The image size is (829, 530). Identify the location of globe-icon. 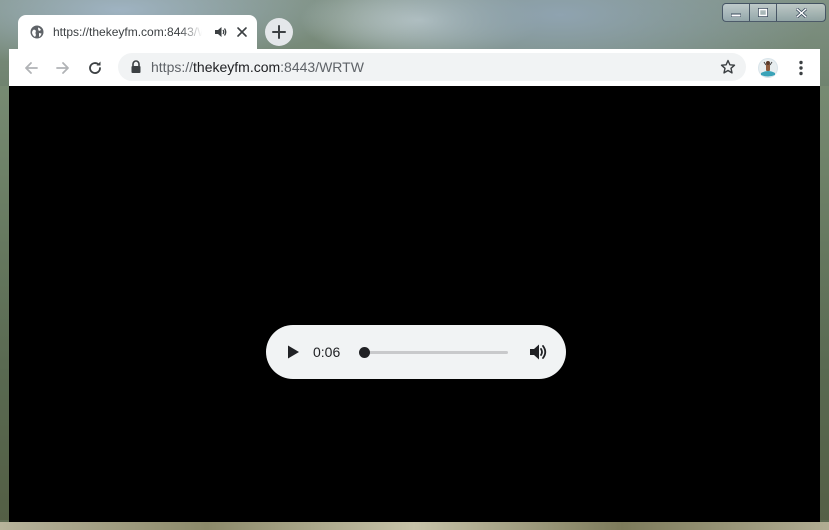
(37, 32).